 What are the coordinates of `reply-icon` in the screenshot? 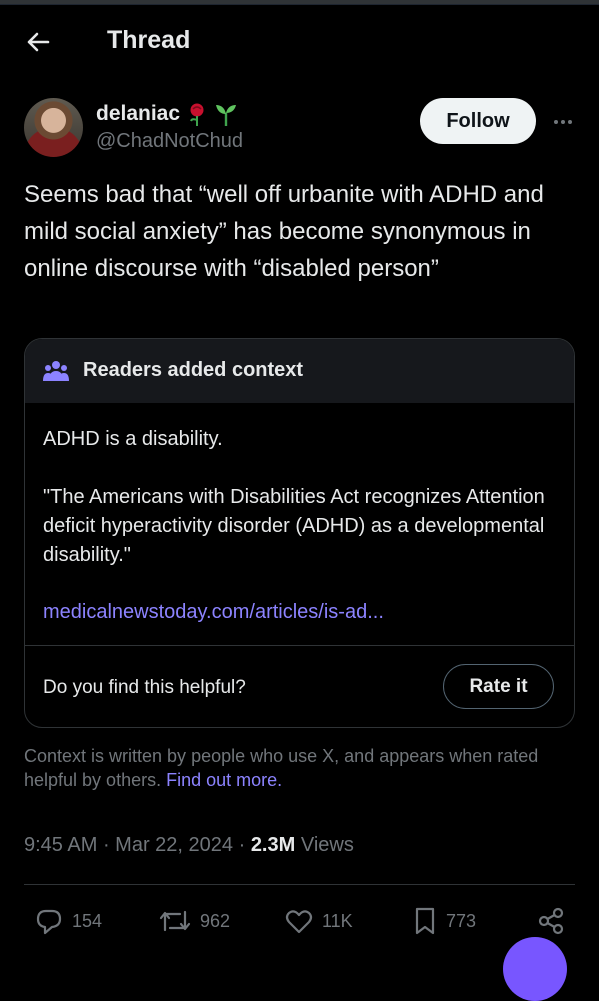 It's located at (49, 922).